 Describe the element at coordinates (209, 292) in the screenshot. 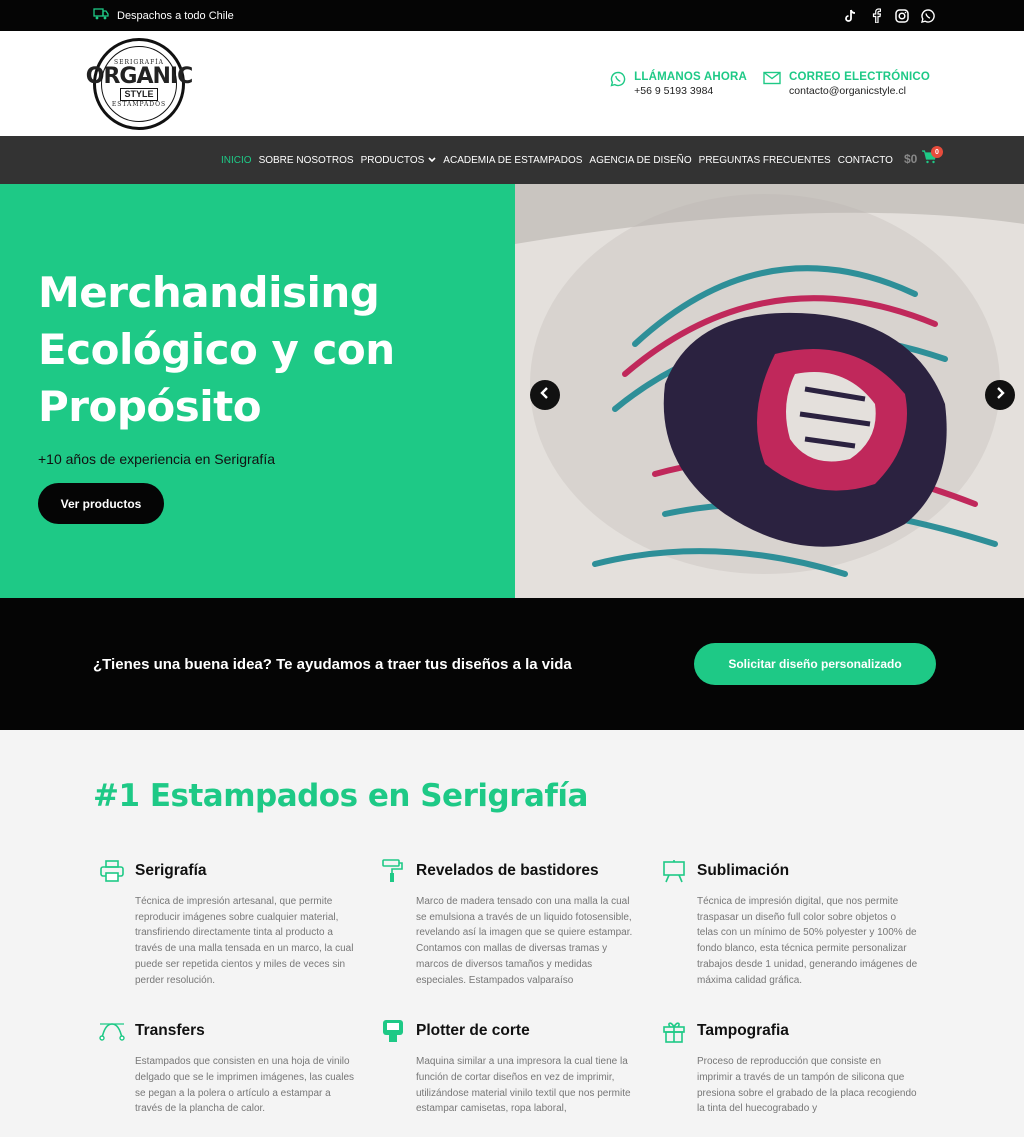

I see `hero-title-line: Merchandising` at that location.